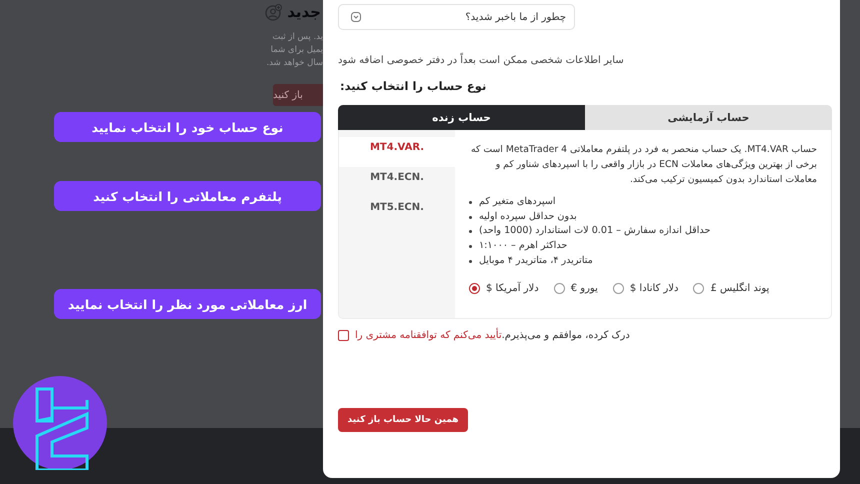  Describe the element at coordinates (403, 420) in the screenshot. I see `submit-button: همین حالا حساب باز کنید` at that location.